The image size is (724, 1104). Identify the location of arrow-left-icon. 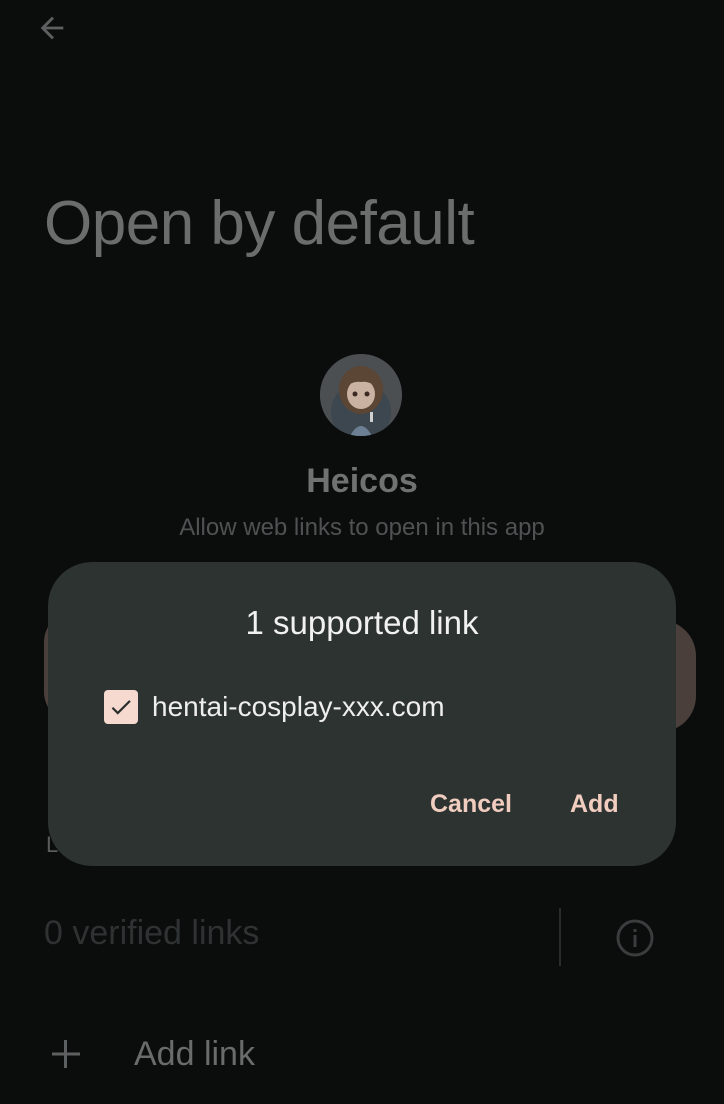
(52, 28).